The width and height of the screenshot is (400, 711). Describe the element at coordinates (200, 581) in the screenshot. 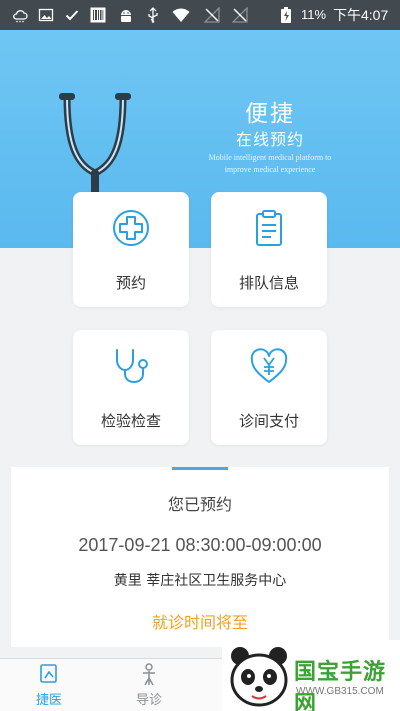

I see `appointment-location: 黄里 莘庄社区卫生服务中心` at that location.